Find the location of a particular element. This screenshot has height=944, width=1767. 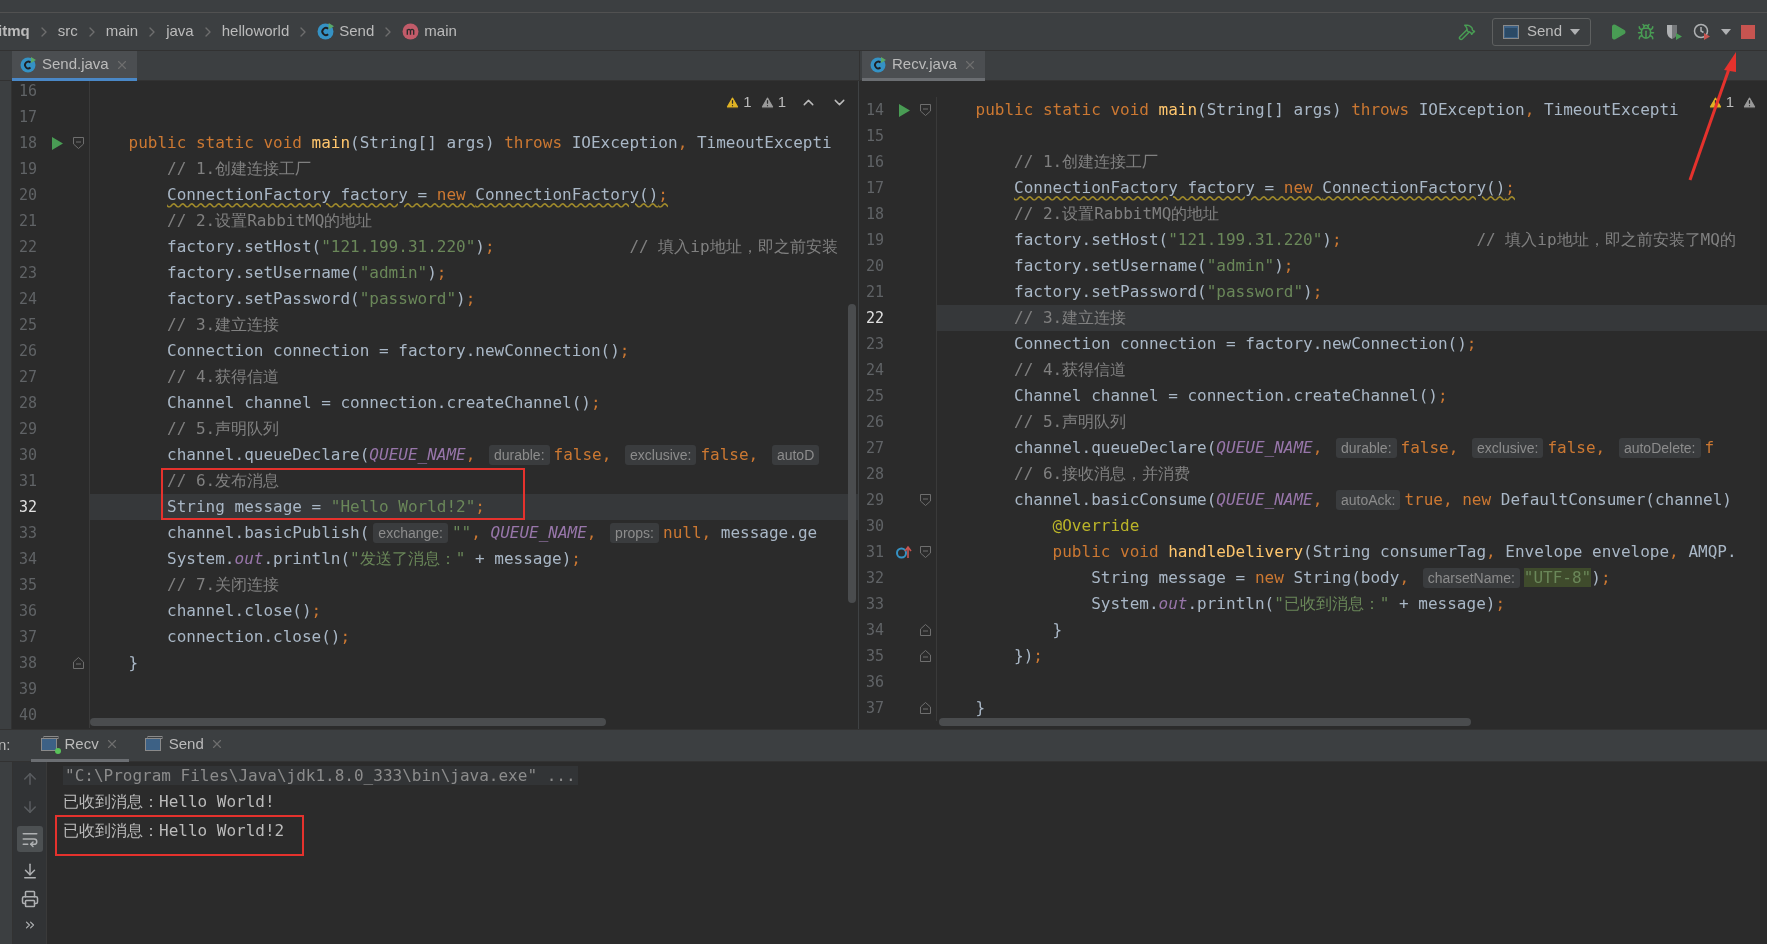

window-icon is located at coordinates (1510, 31).